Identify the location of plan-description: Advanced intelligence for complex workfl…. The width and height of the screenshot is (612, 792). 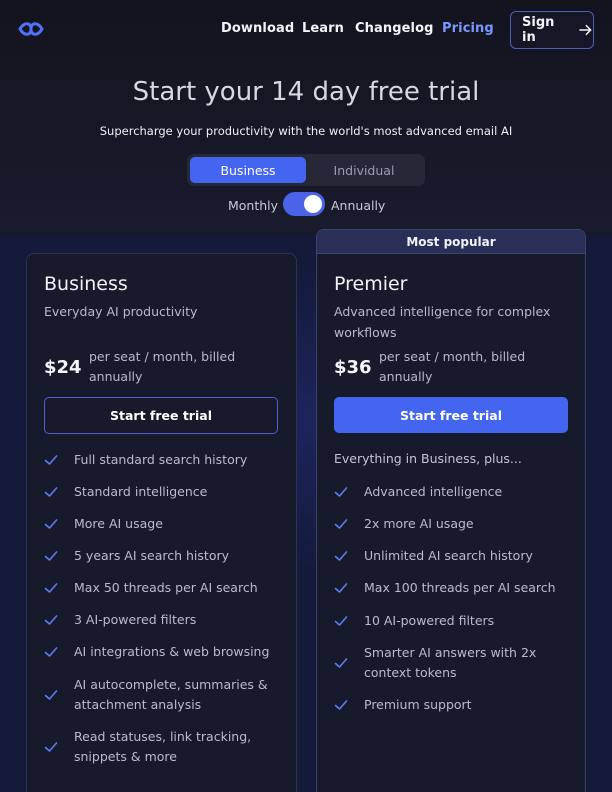
(442, 322).